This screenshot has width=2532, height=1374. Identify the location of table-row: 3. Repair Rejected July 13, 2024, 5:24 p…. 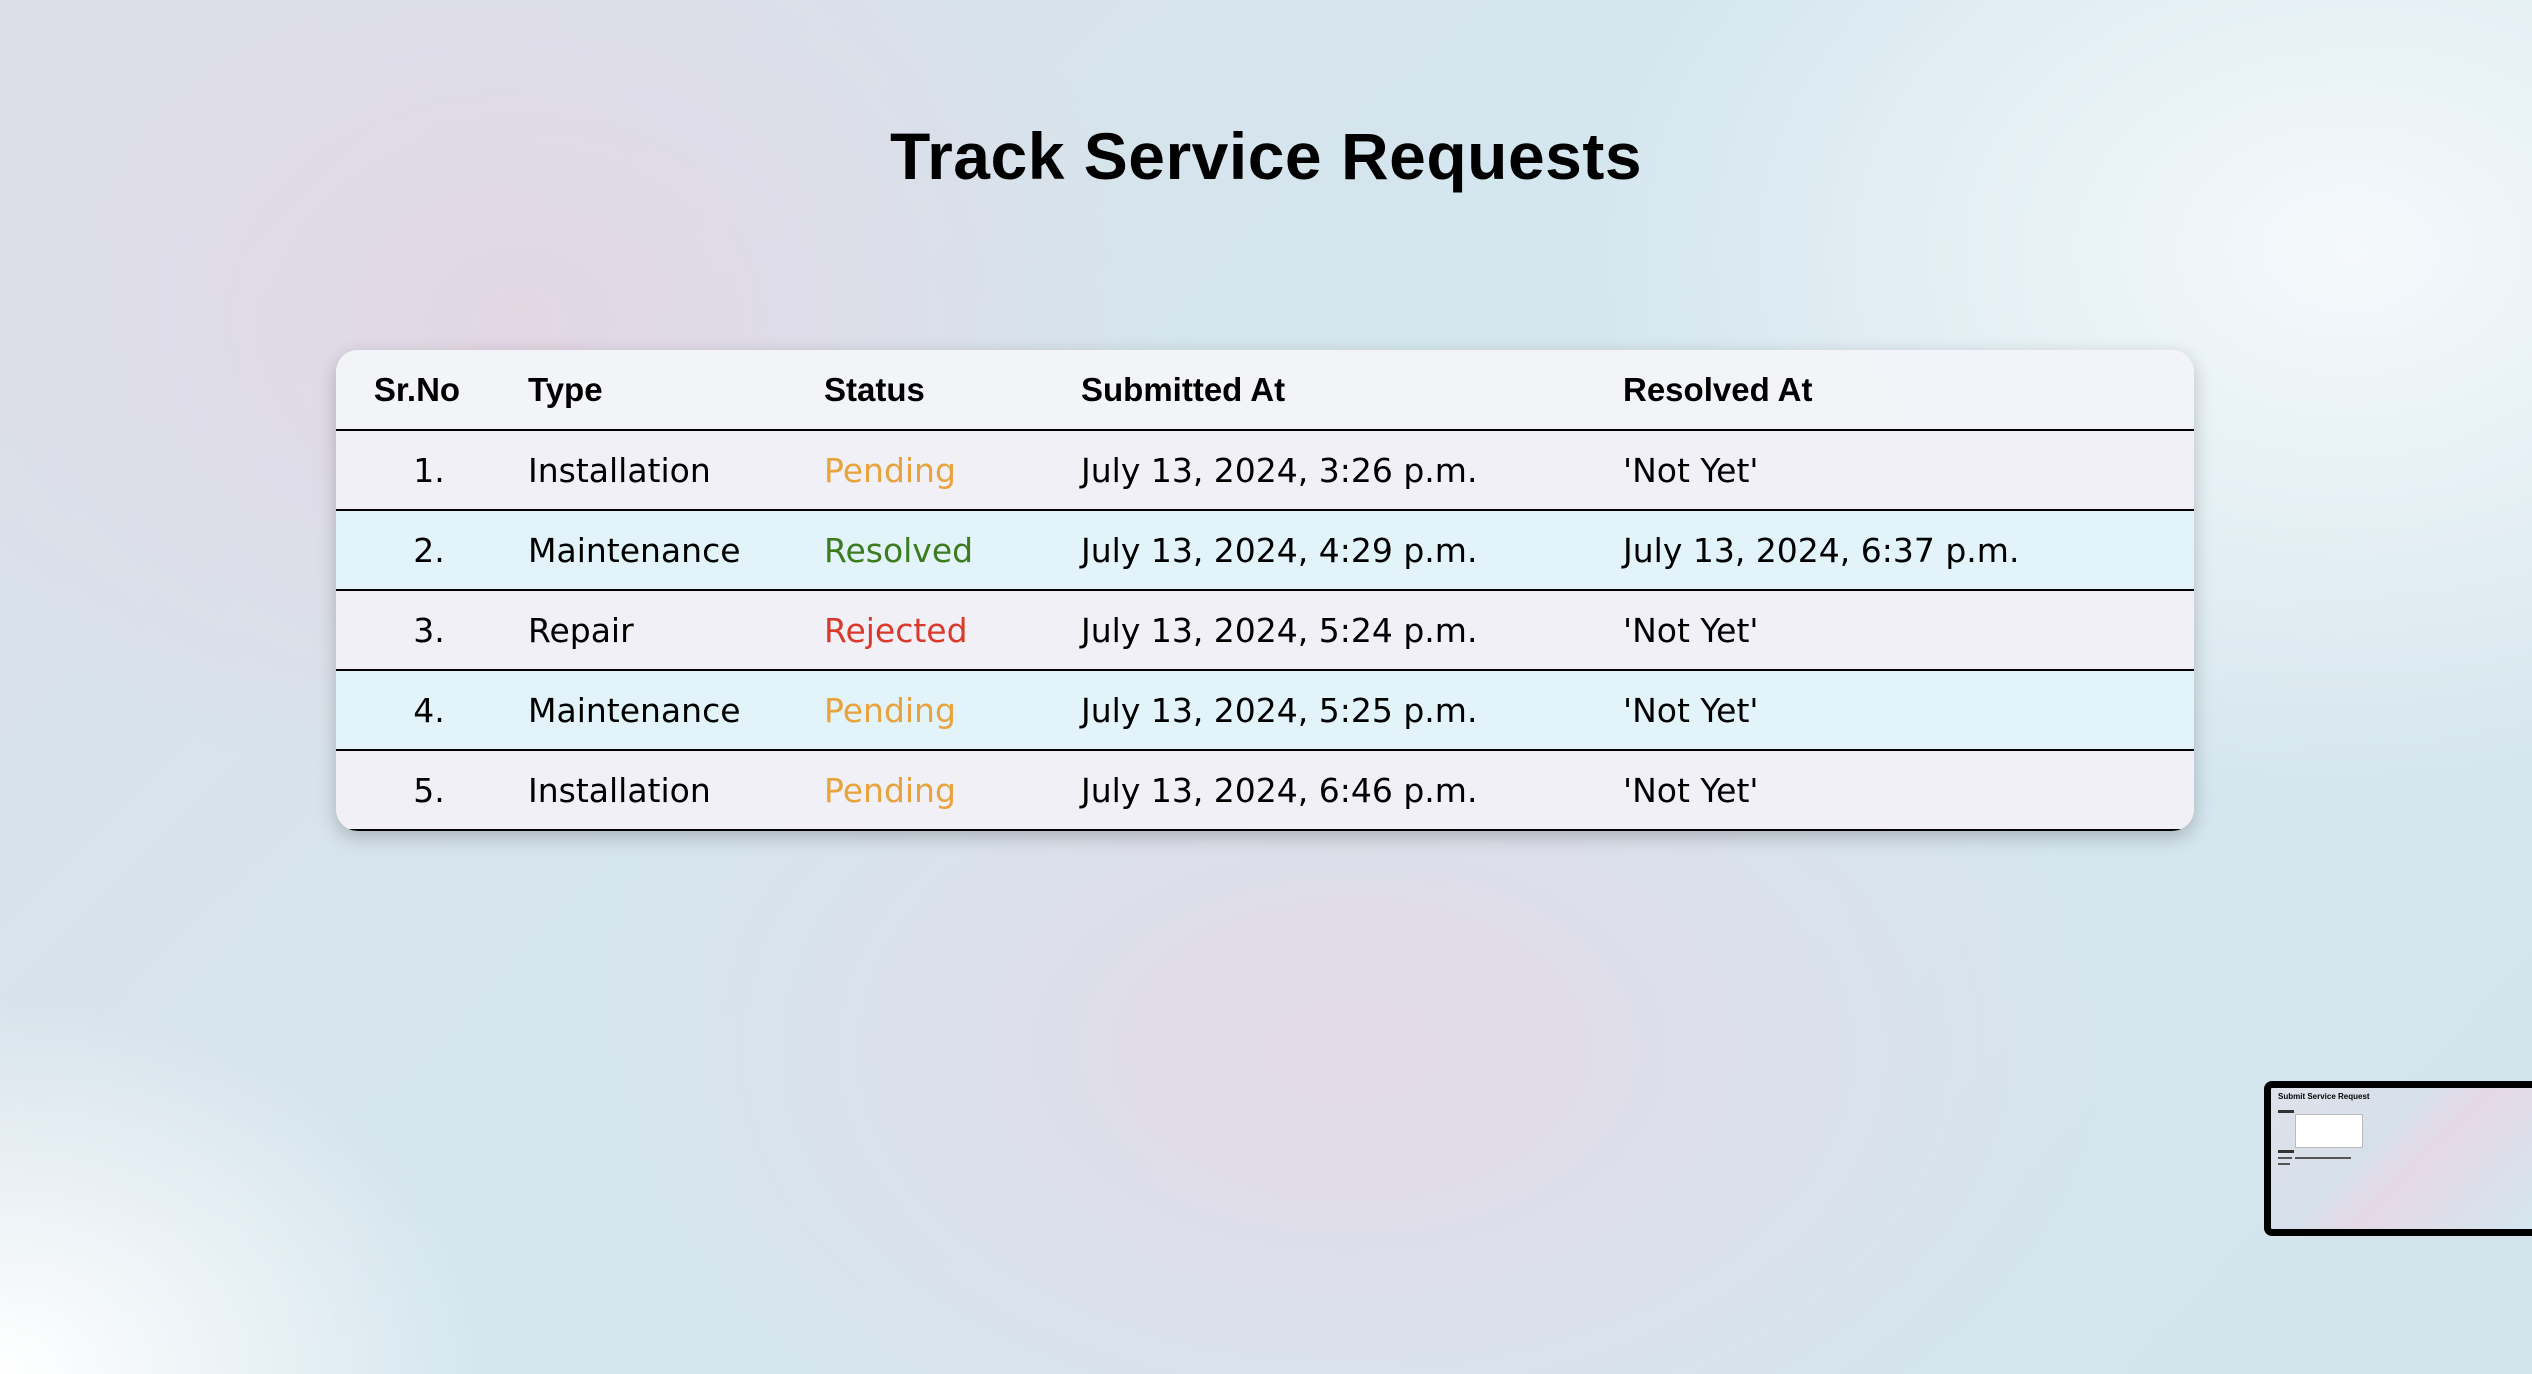
(1265, 630).